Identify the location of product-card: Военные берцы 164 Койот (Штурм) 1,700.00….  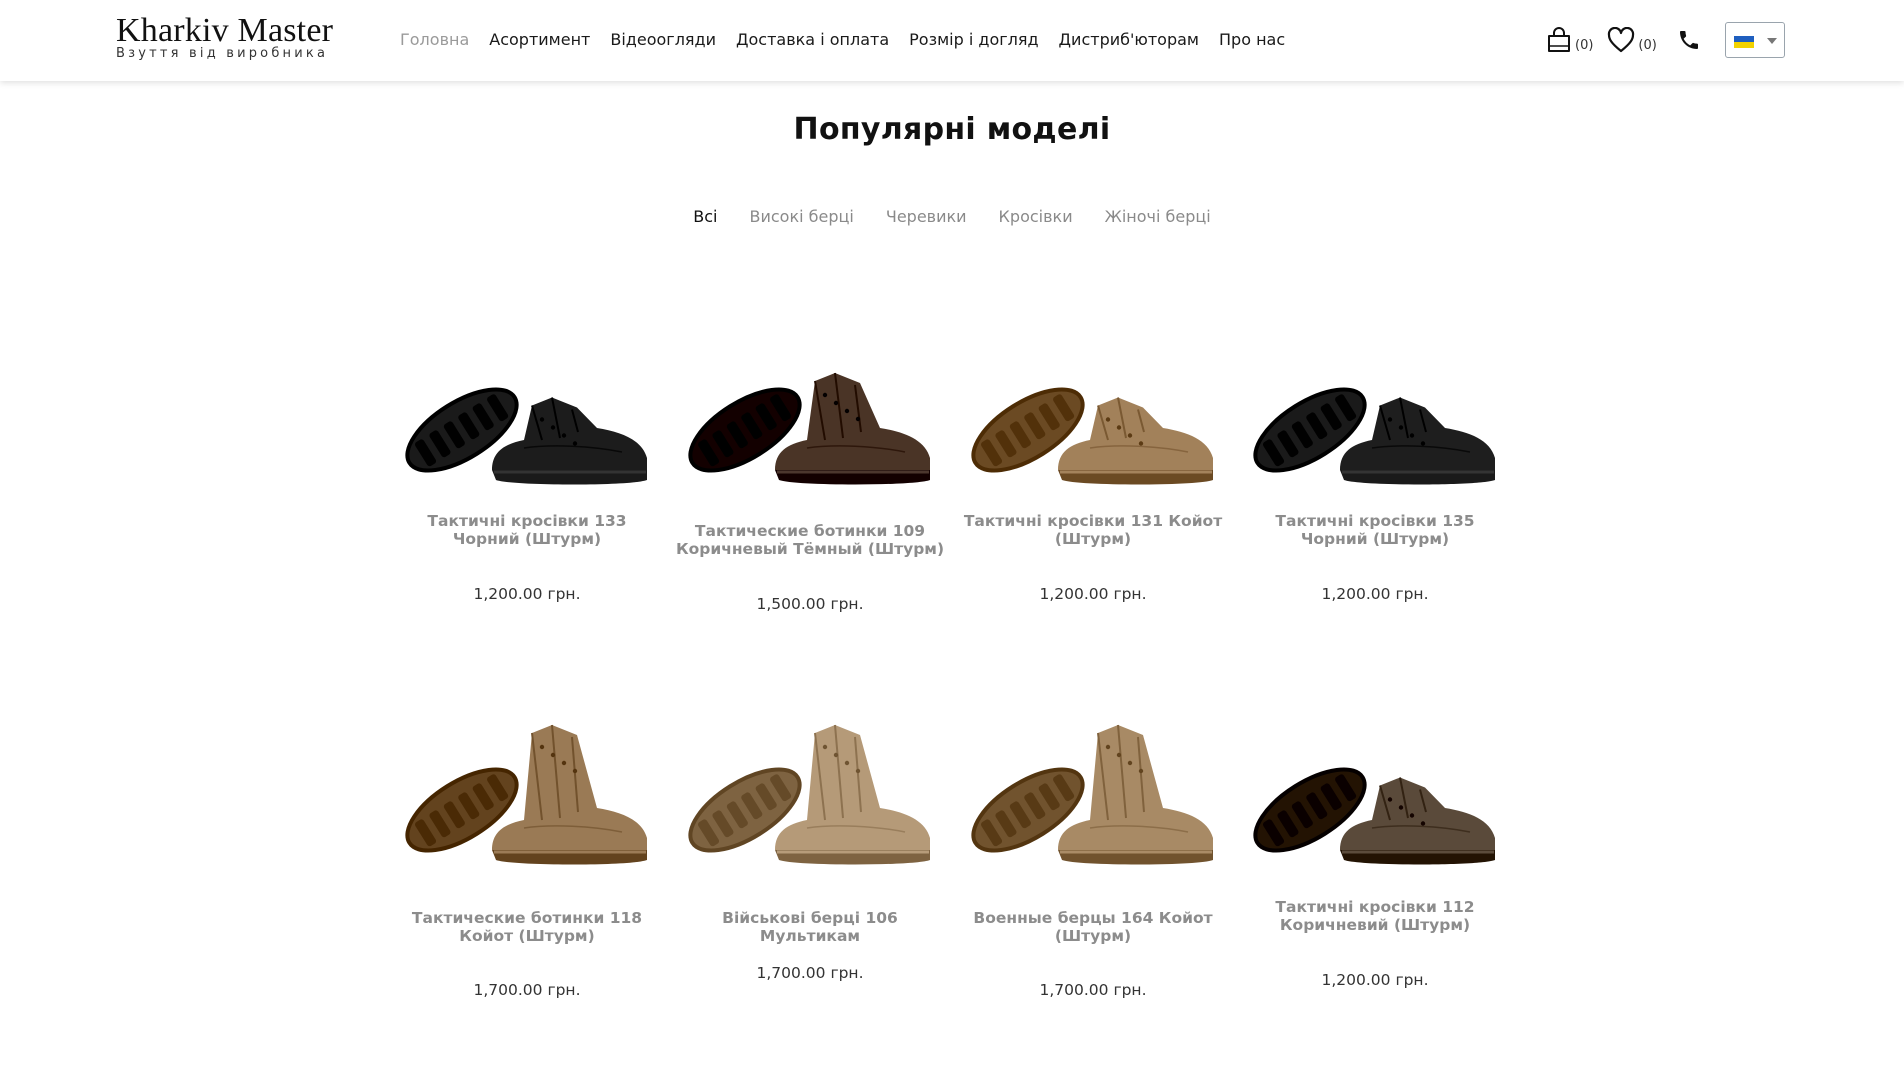
(1093, 855).